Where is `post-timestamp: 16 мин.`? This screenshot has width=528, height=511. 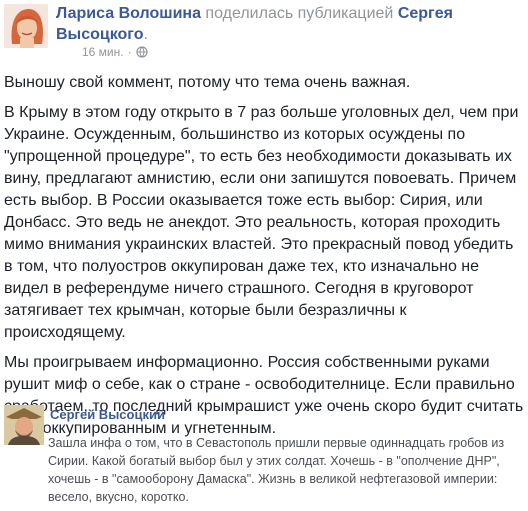 post-timestamp: 16 мин. is located at coordinates (103, 52).